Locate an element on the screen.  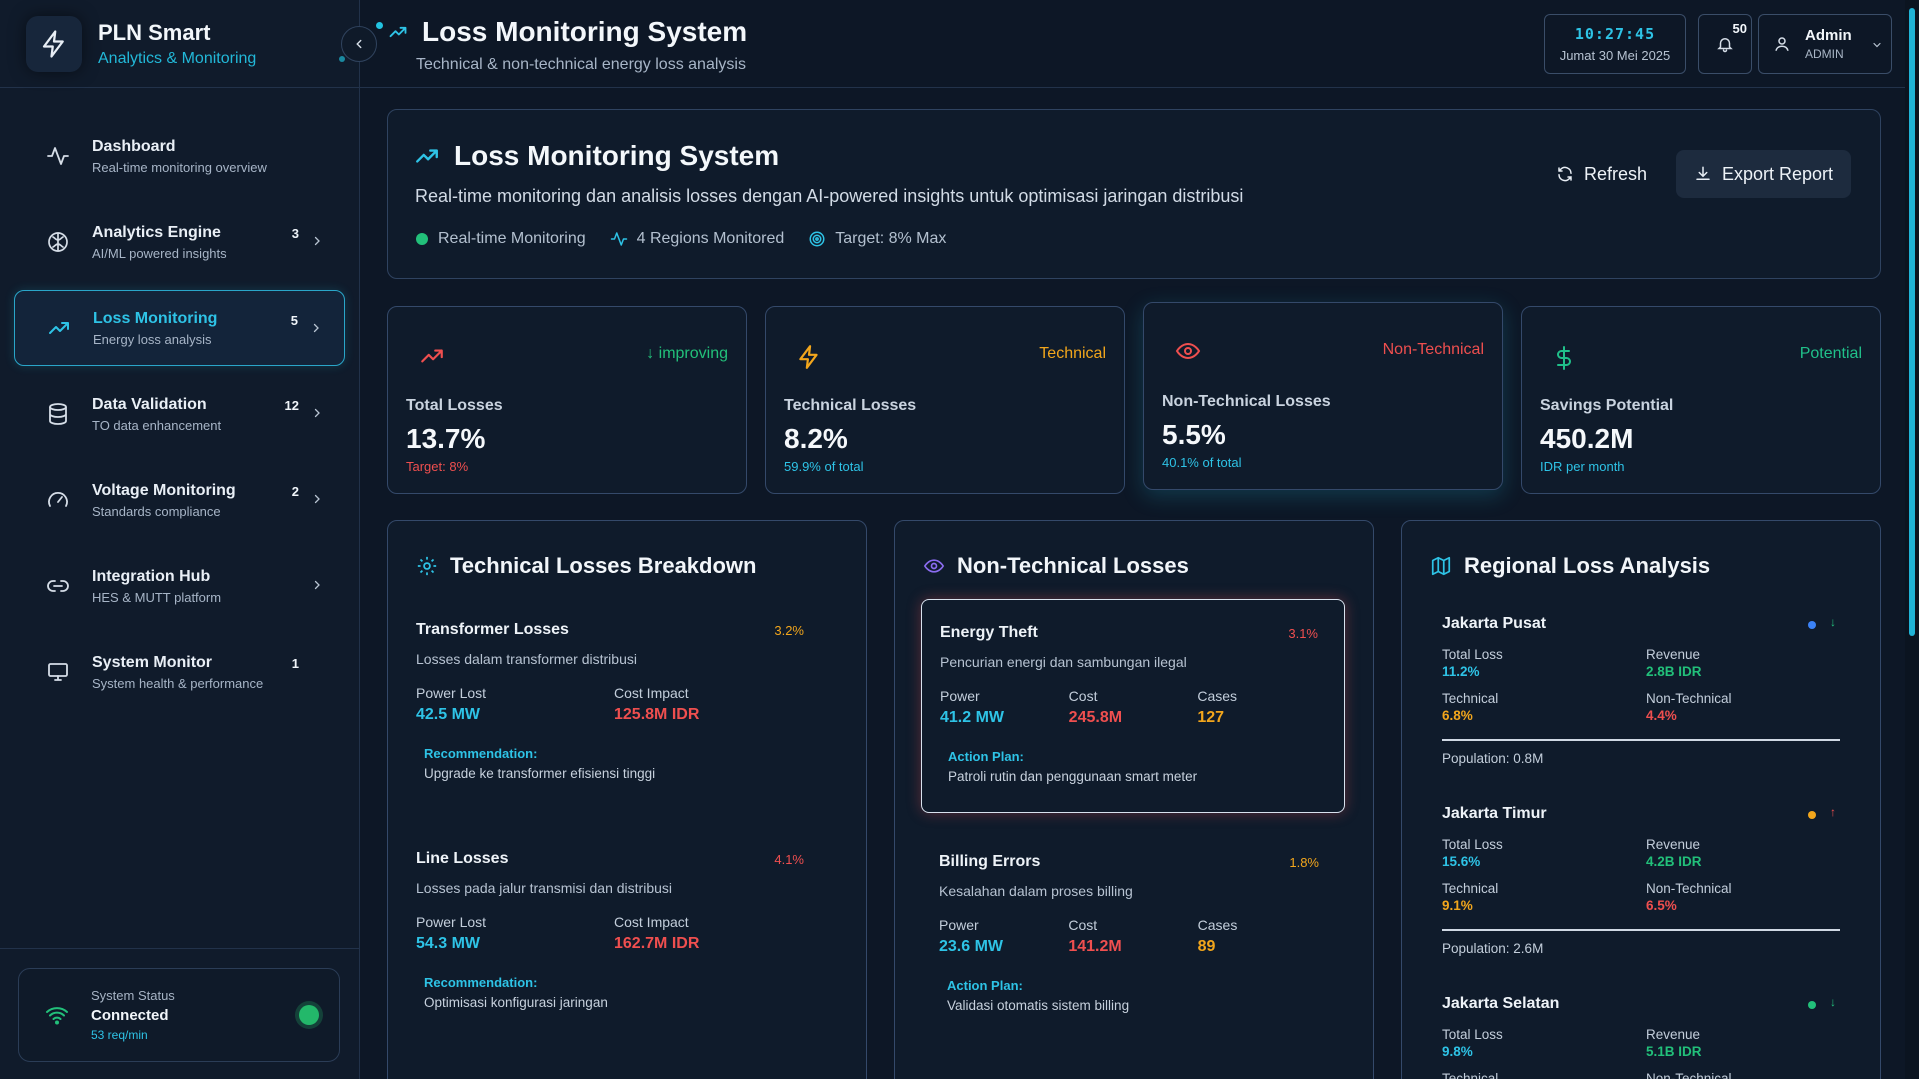
user-icon is located at coordinates (1782, 44).